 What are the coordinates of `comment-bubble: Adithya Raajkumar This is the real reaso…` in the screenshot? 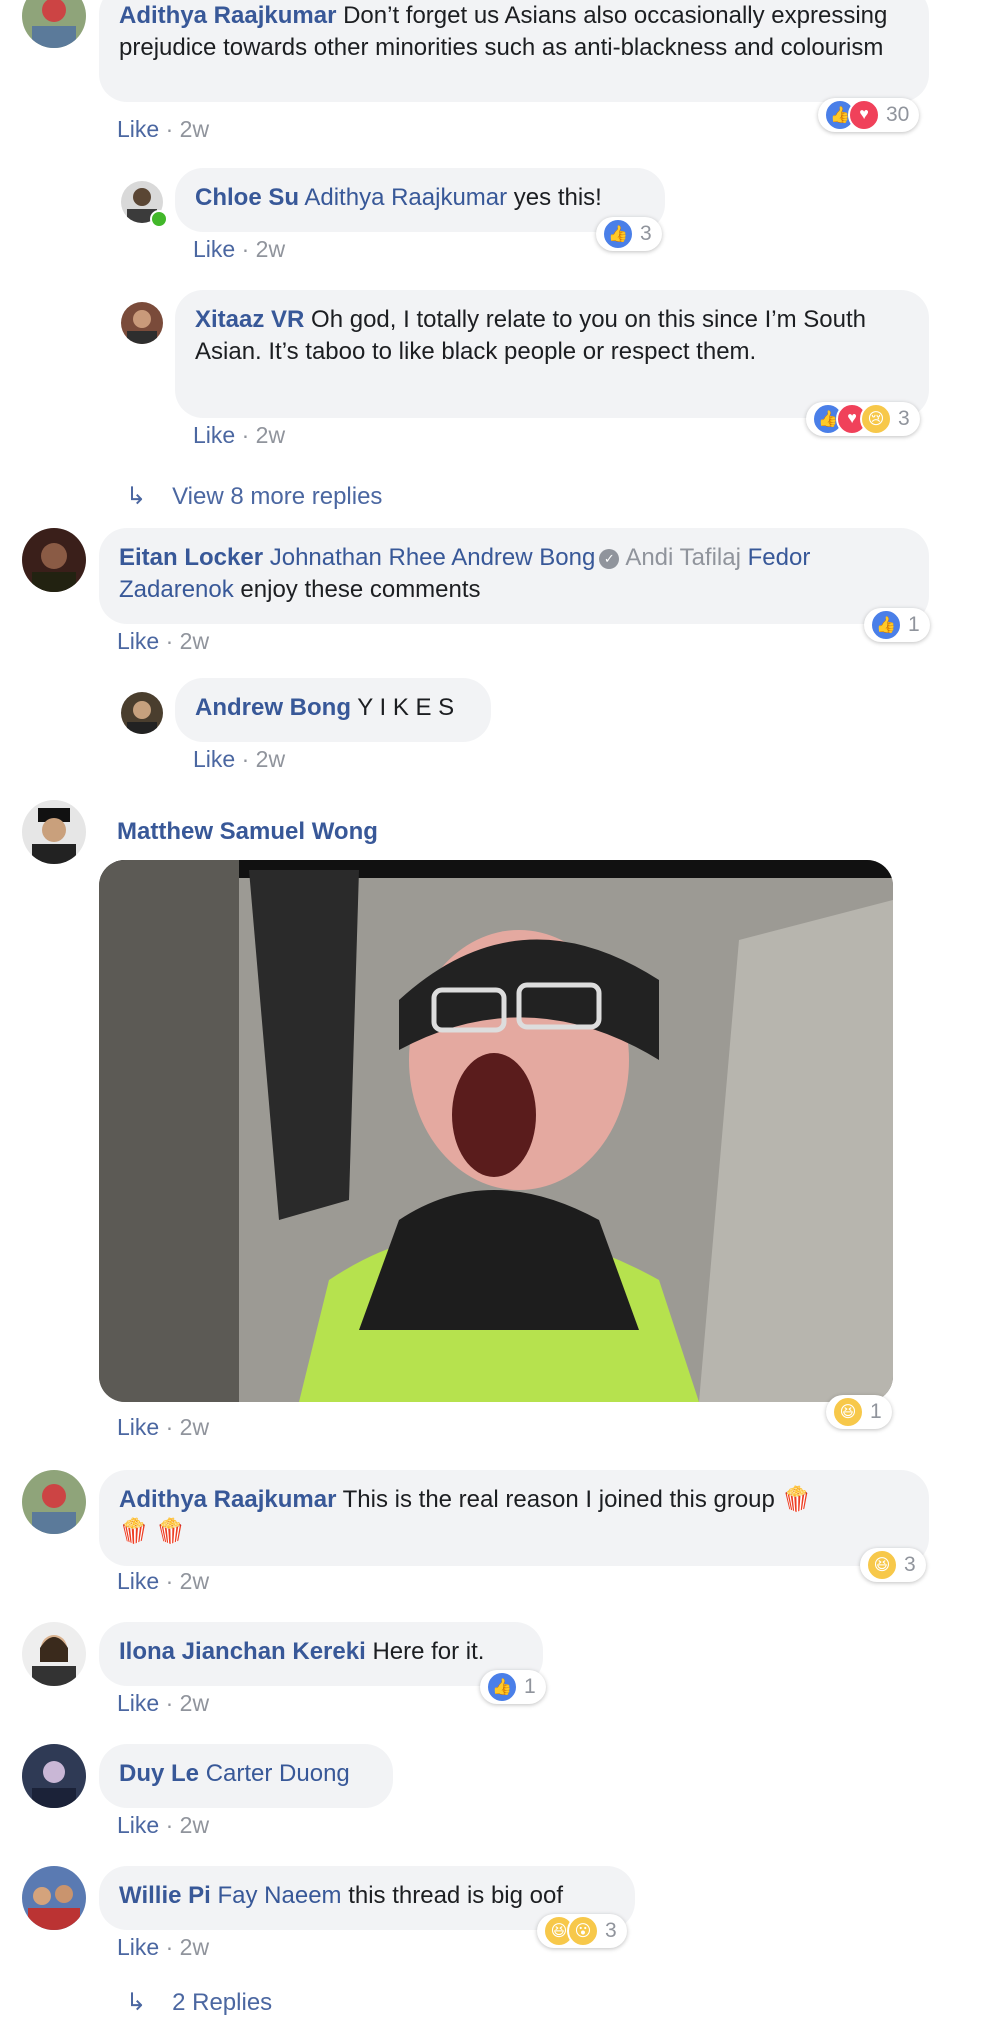 It's located at (514, 1518).